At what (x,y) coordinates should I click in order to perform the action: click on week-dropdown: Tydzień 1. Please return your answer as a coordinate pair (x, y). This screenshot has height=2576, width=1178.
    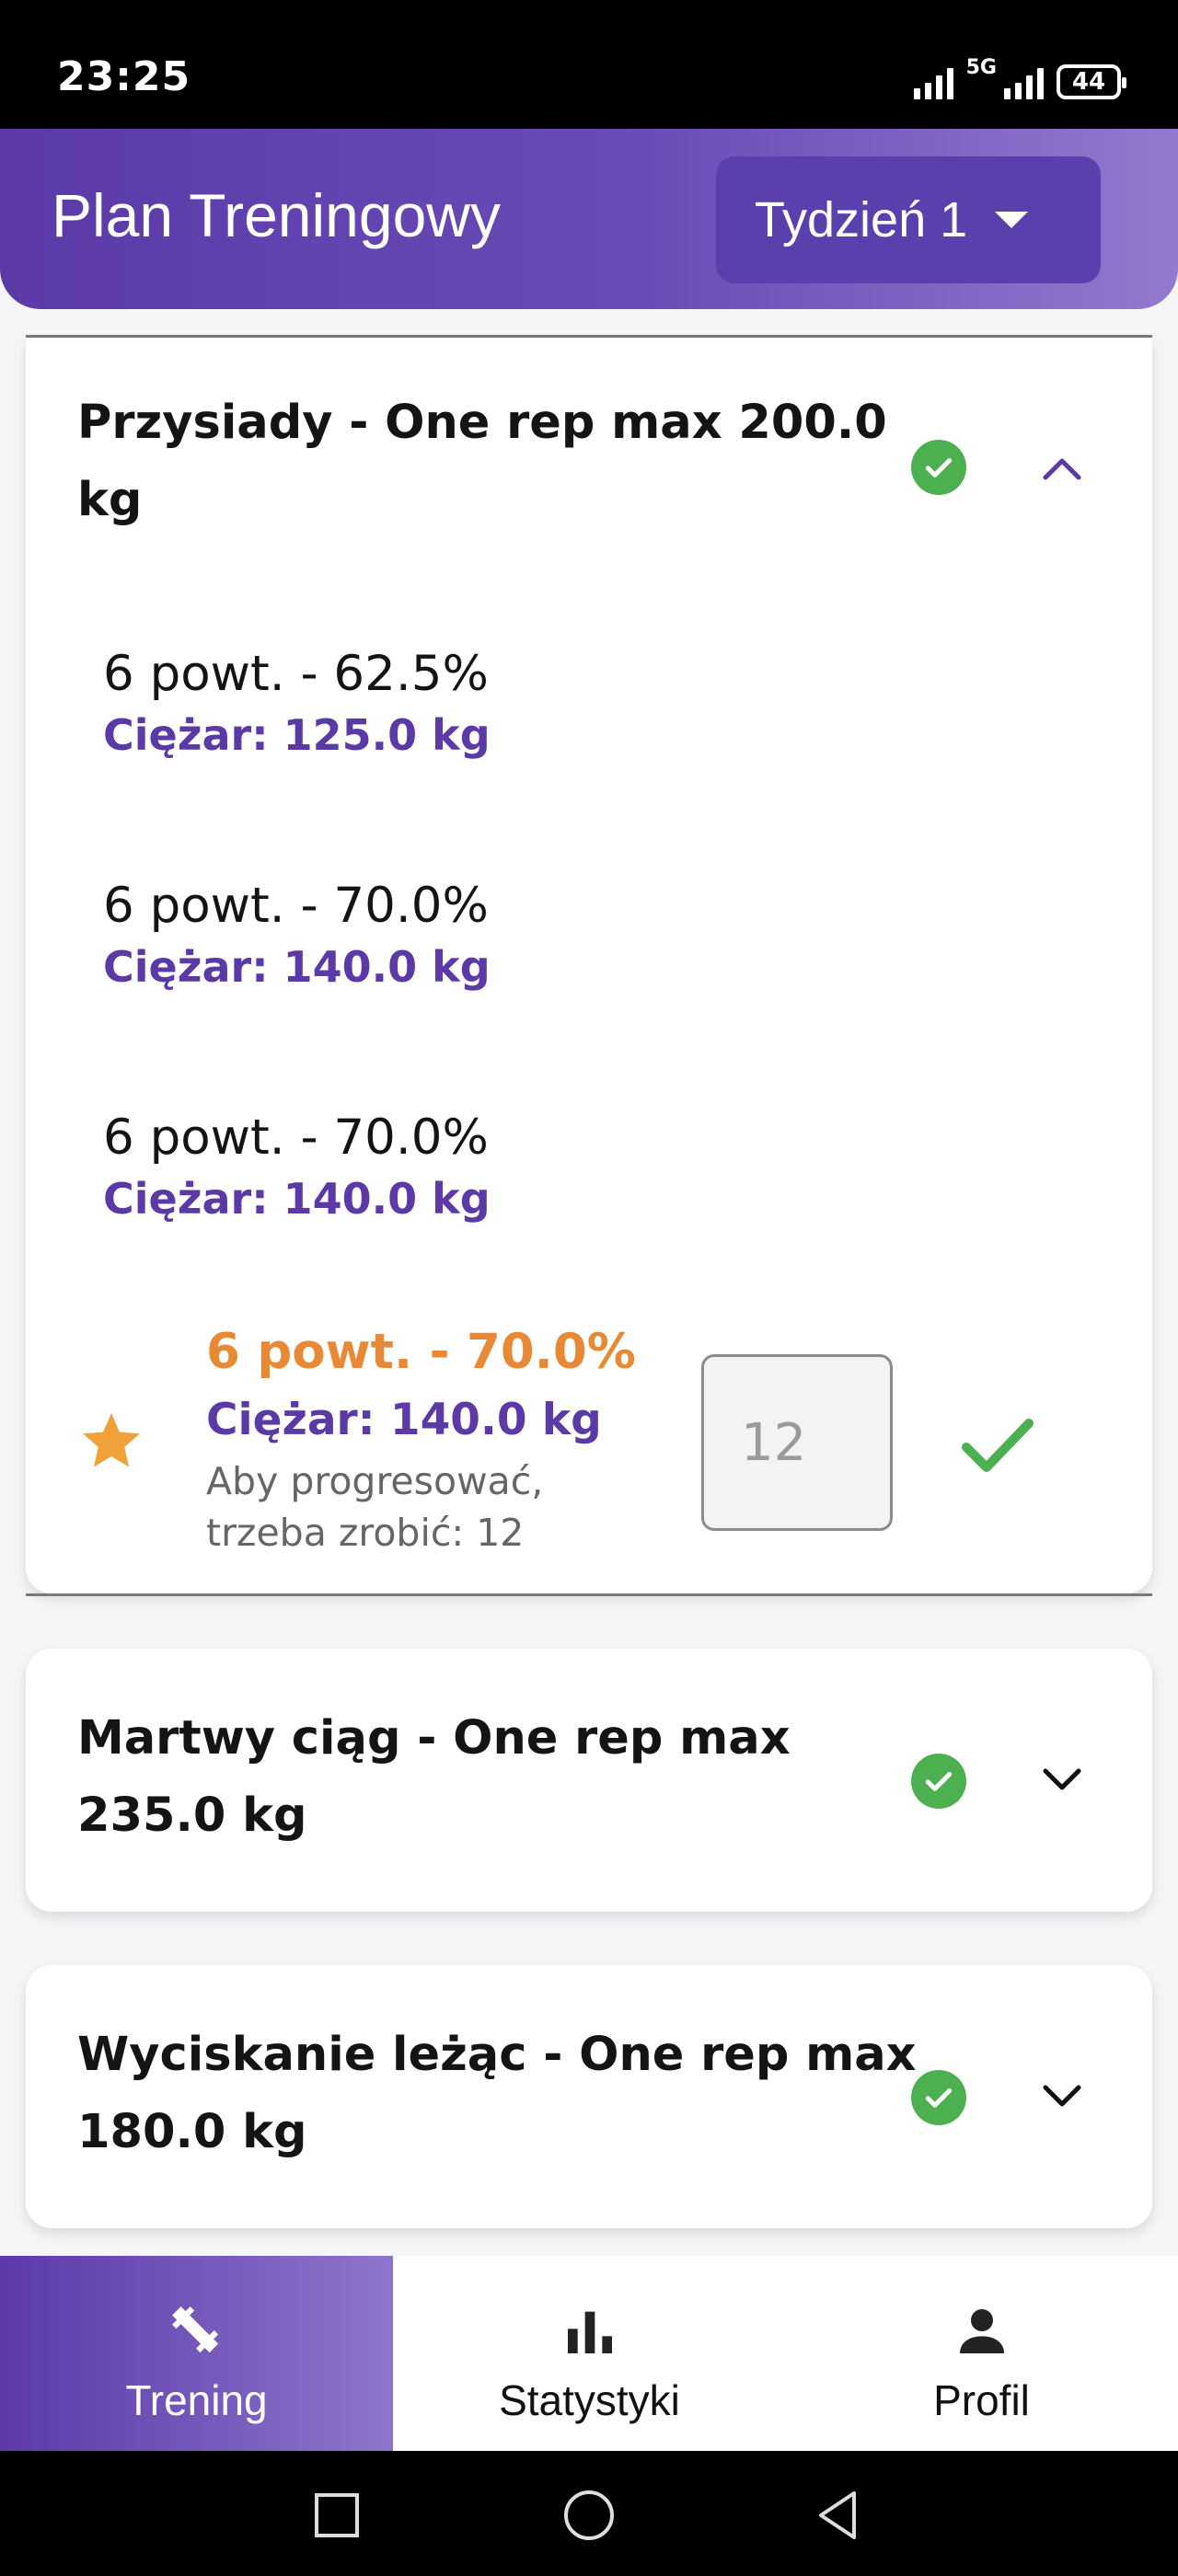
    Looking at the image, I should click on (908, 219).